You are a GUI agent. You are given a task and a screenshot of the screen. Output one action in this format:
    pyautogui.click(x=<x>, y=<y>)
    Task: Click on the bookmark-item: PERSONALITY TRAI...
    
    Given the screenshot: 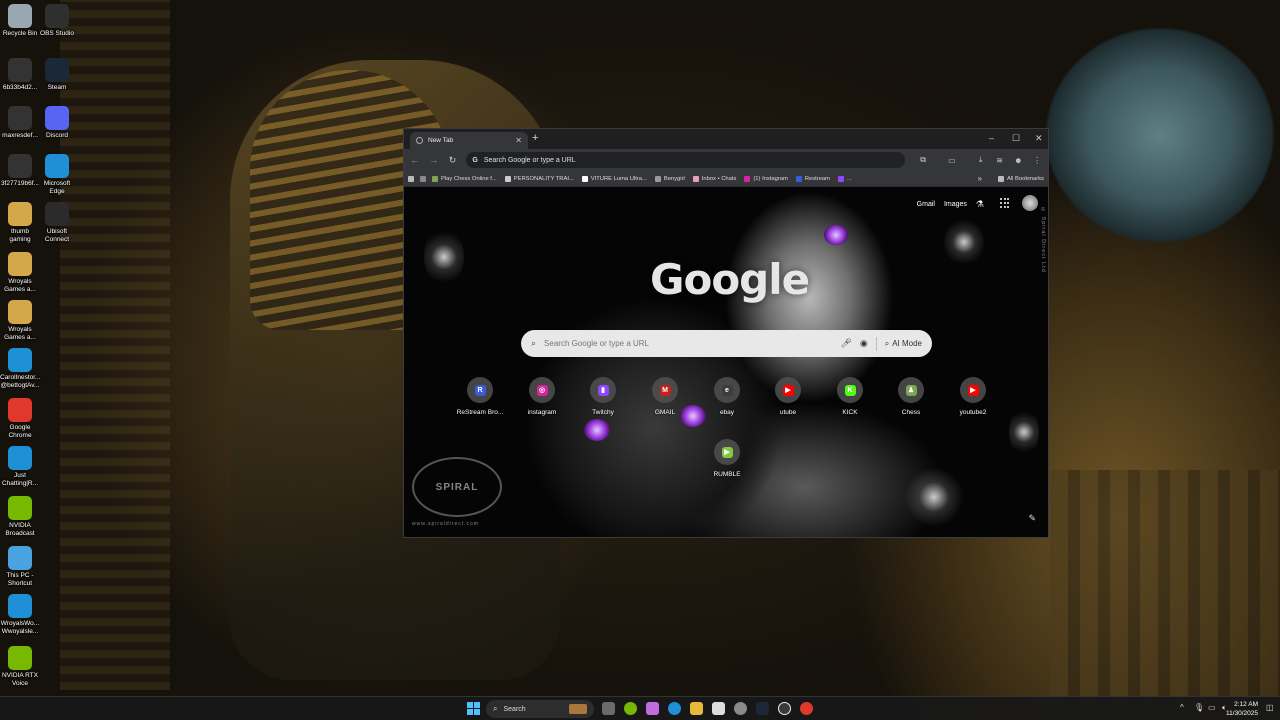 What is the action you would take?
    pyautogui.click(x=539, y=178)
    